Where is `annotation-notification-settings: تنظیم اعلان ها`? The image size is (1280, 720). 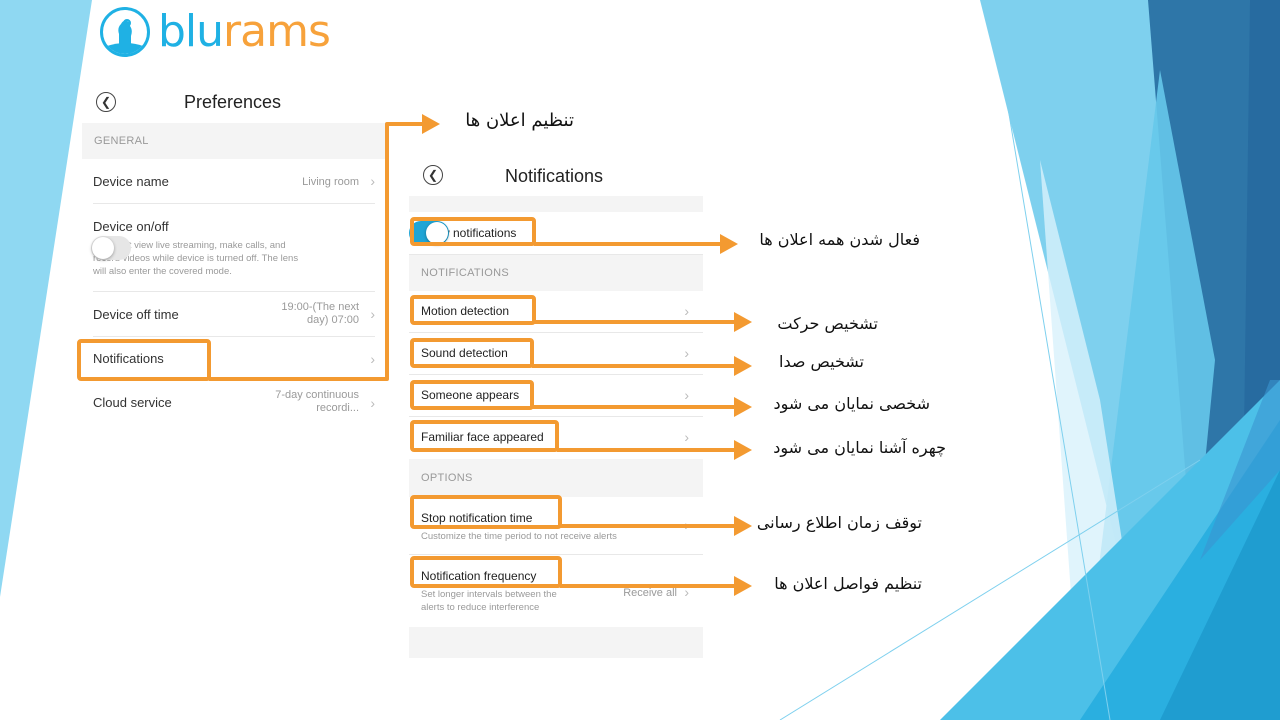 annotation-notification-settings: تنظیم اعلان ها is located at coordinates (519, 120).